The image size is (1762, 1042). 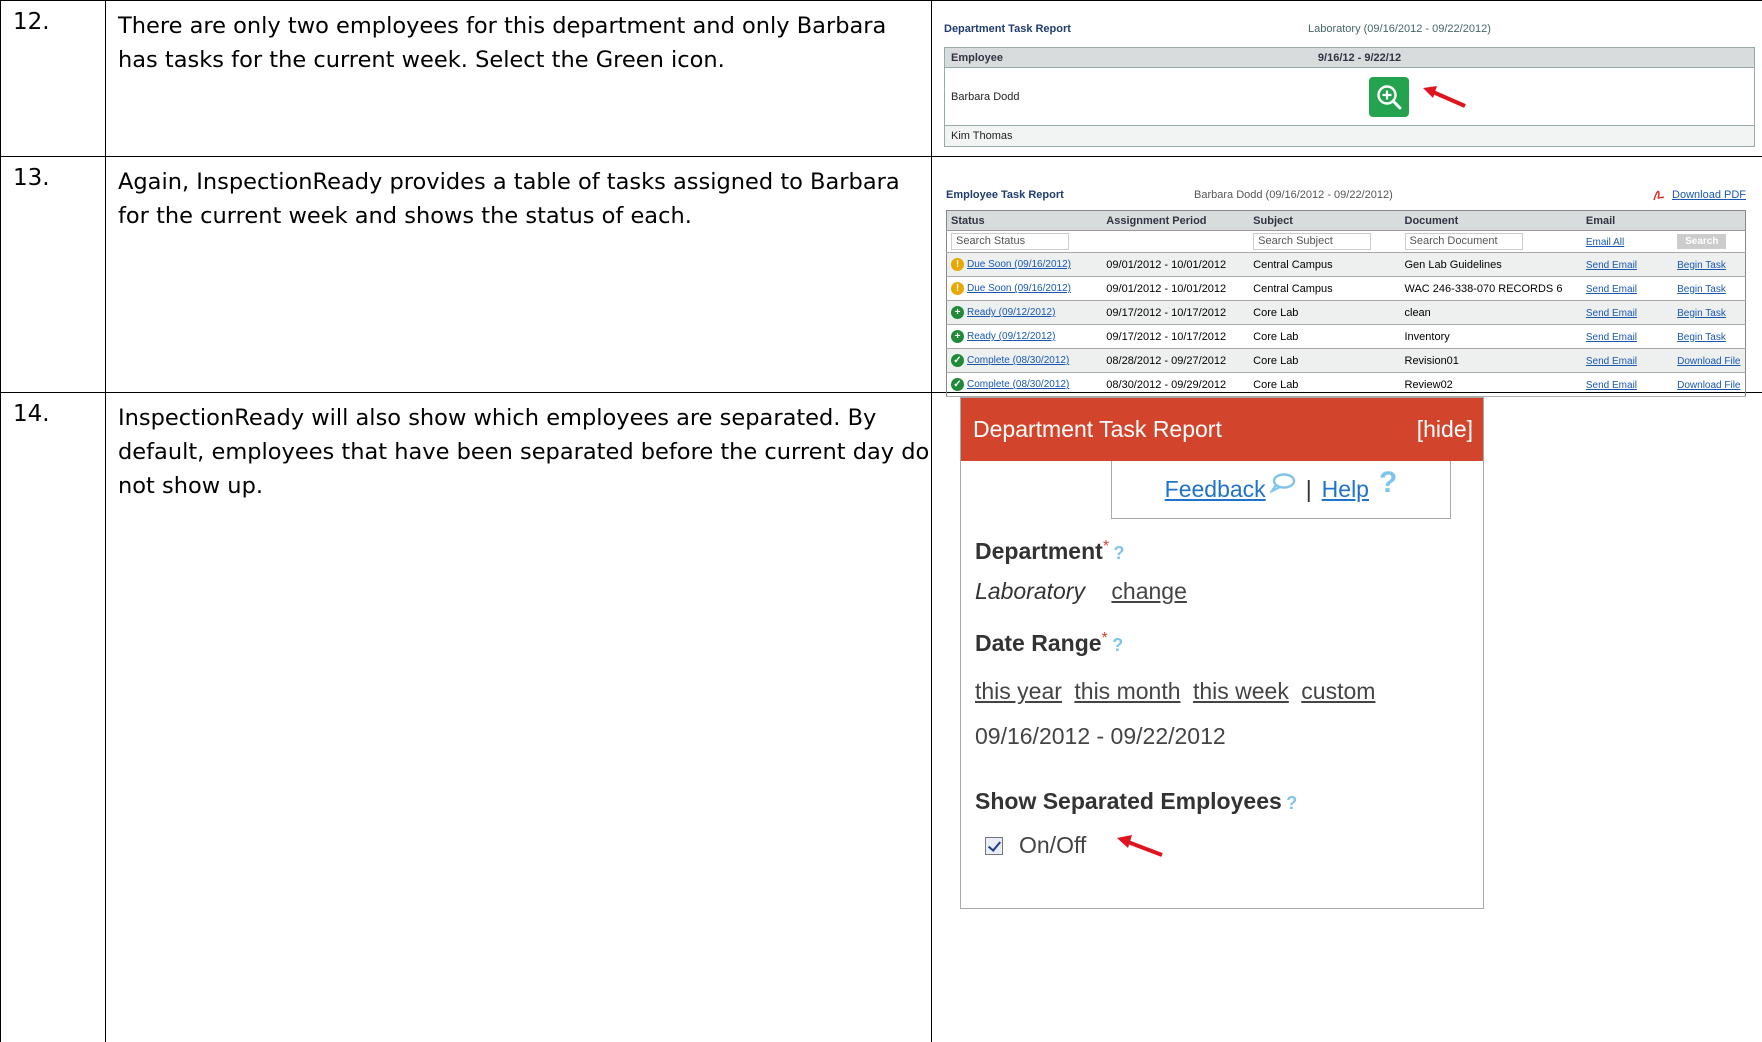 I want to click on feedback-link: Feedback, so click(x=1215, y=489).